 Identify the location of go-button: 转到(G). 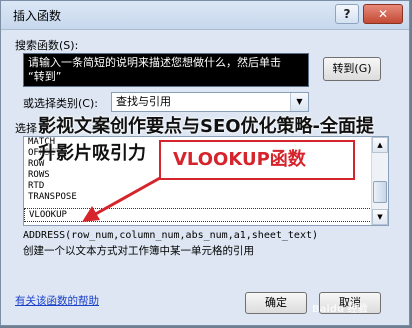
(352, 69).